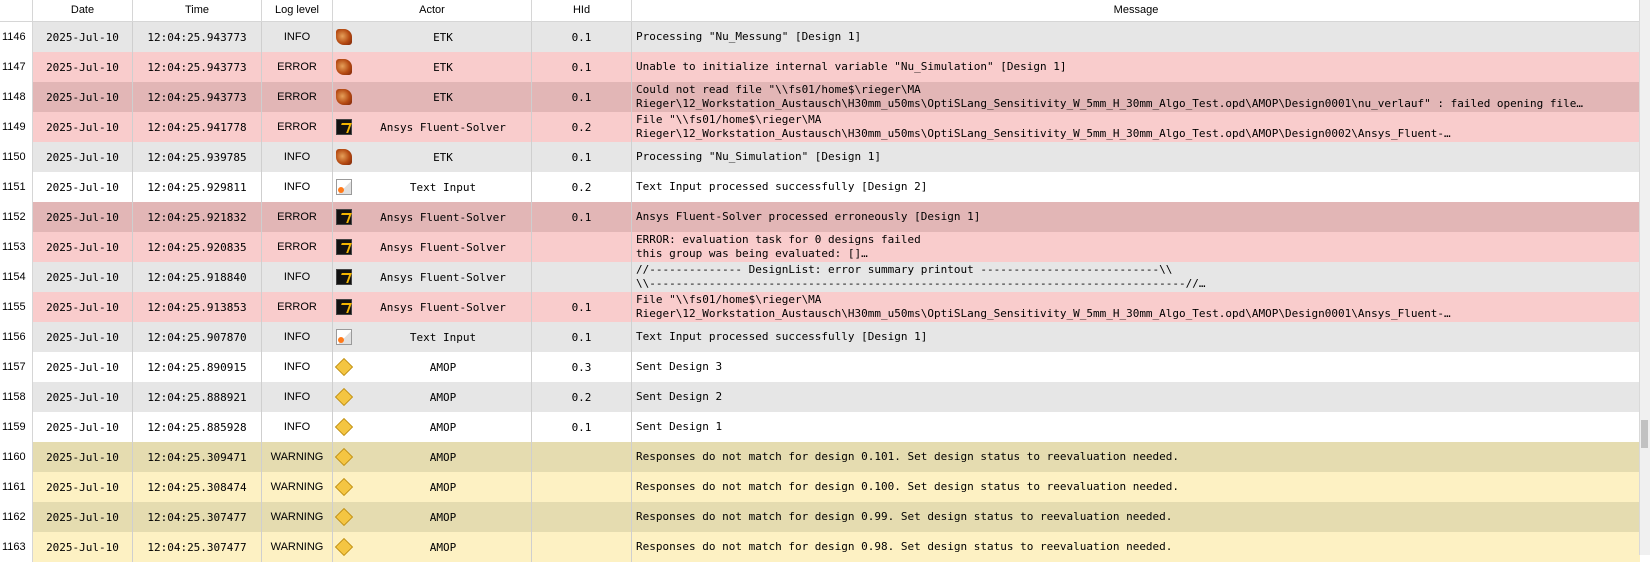 This screenshot has height=562, width=1650. I want to click on header-actor: Actor, so click(432, 10).